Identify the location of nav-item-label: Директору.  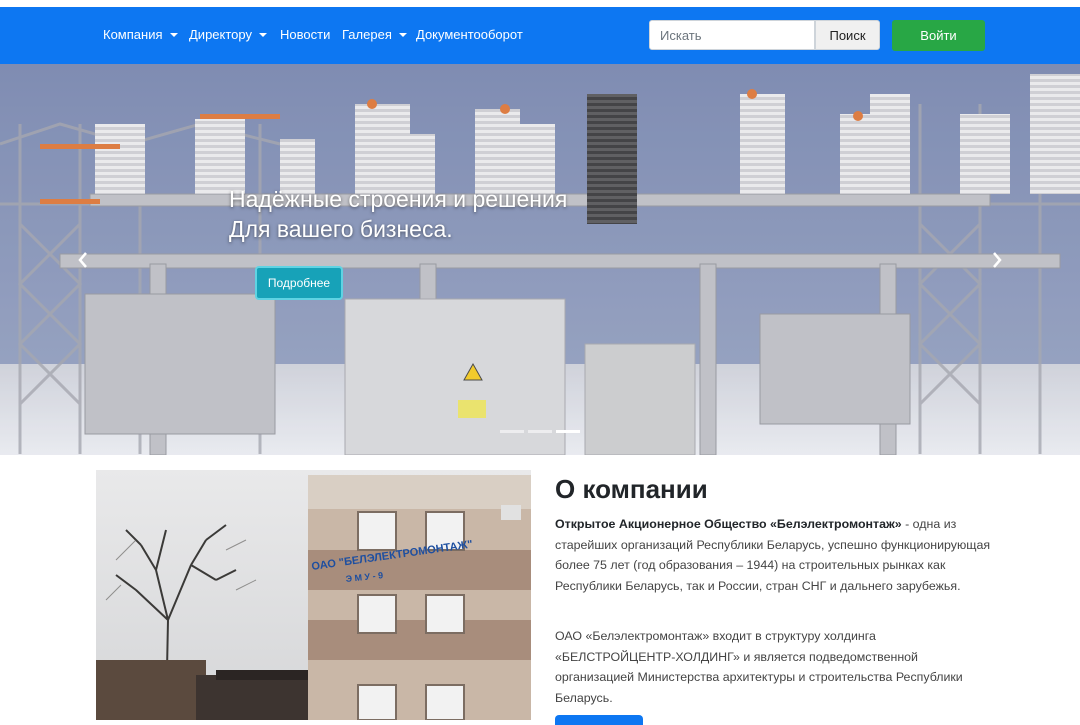
(220, 34).